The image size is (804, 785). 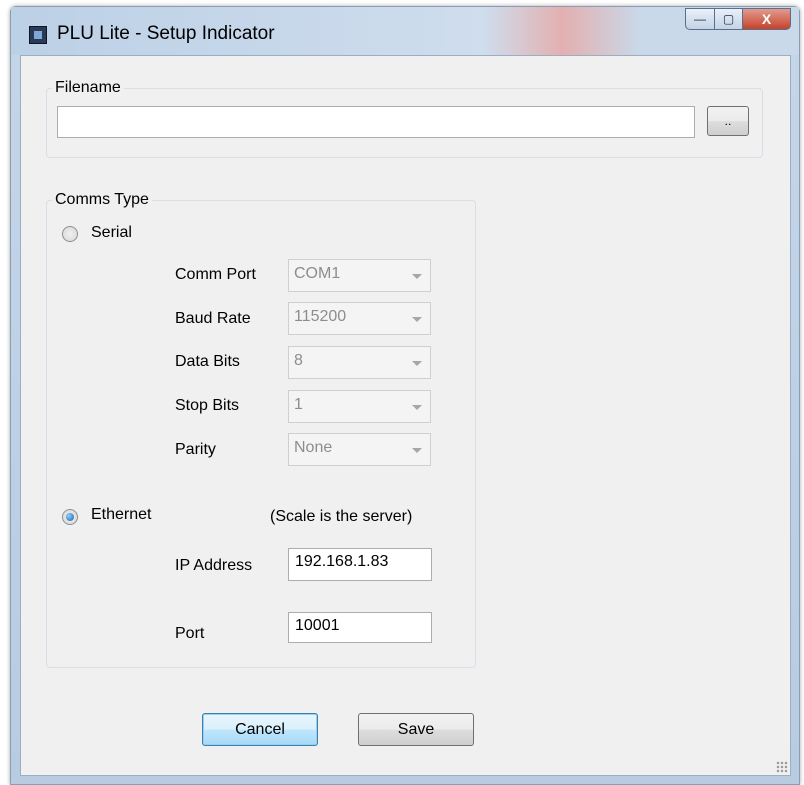 What do you see at coordinates (38, 35) in the screenshot?
I see `app-icon` at bounding box center [38, 35].